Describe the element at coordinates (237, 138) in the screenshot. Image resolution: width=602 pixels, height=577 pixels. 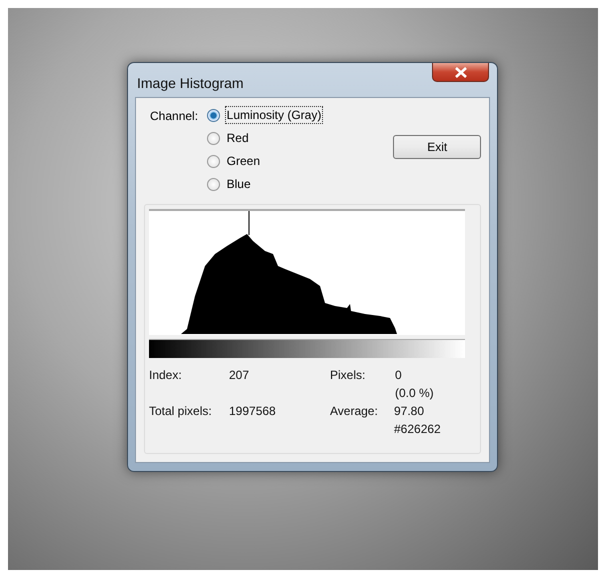
I see `radio-label: Red` at that location.